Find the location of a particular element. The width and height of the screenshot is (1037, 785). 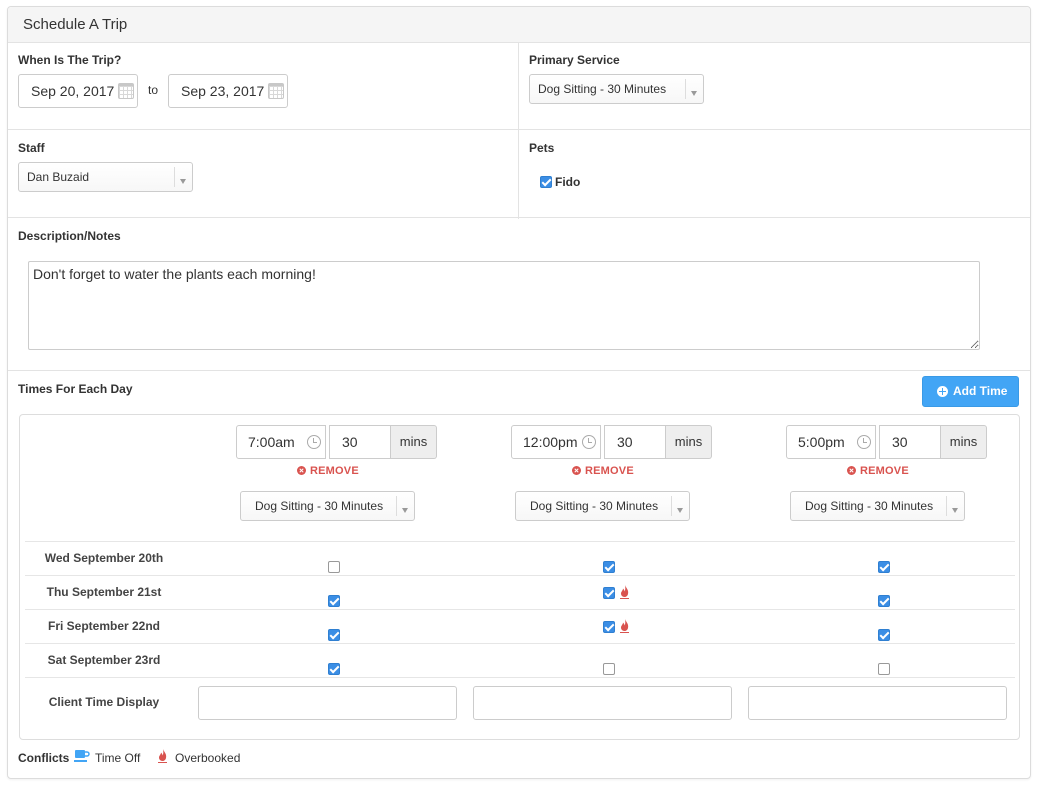

time-value: 12:00pm is located at coordinates (550, 442).